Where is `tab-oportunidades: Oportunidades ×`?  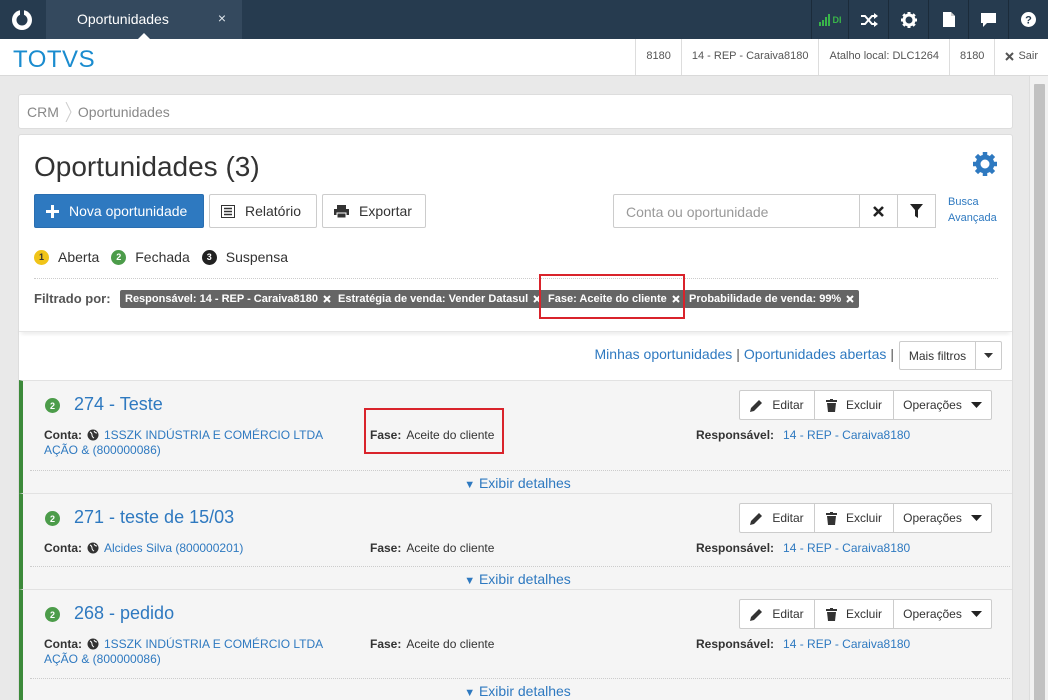
tab-oportunidades: Oportunidades × is located at coordinates (144, 20).